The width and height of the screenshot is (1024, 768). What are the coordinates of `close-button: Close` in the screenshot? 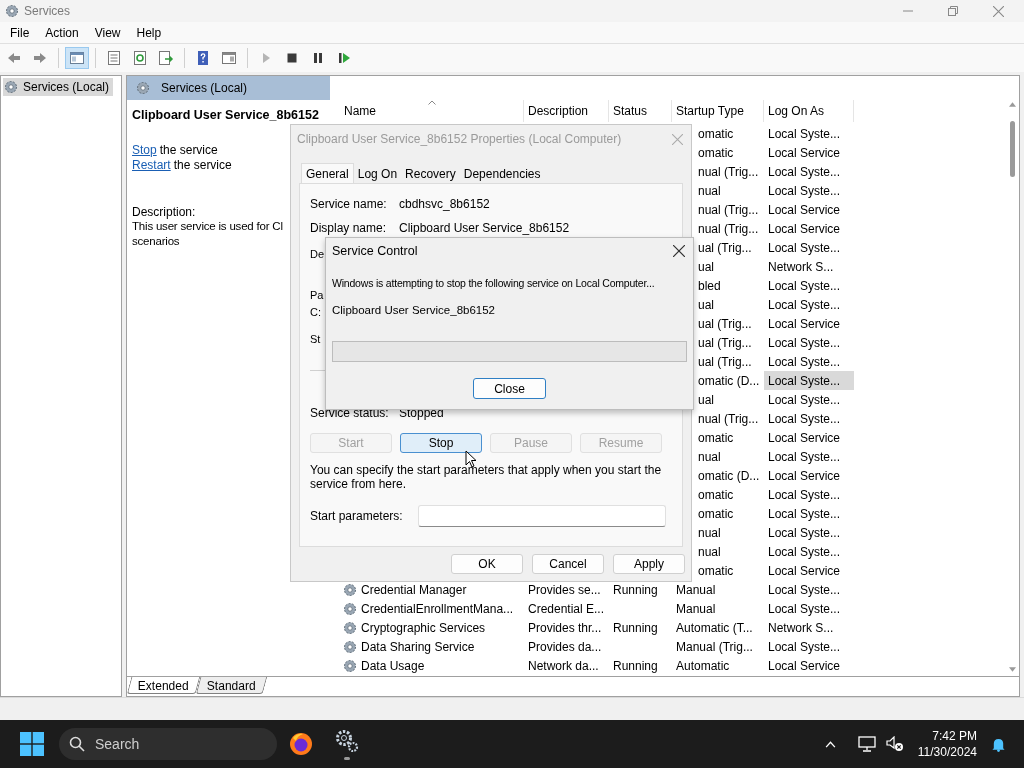 It's located at (509, 388).